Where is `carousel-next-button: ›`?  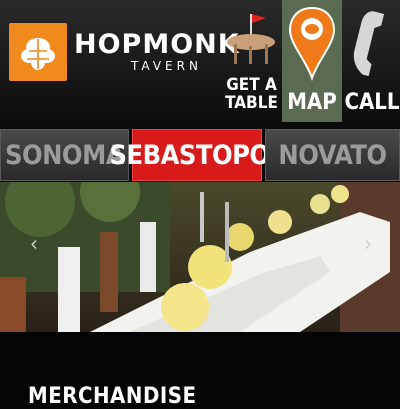 carousel-next-button: › is located at coordinates (368, 244).